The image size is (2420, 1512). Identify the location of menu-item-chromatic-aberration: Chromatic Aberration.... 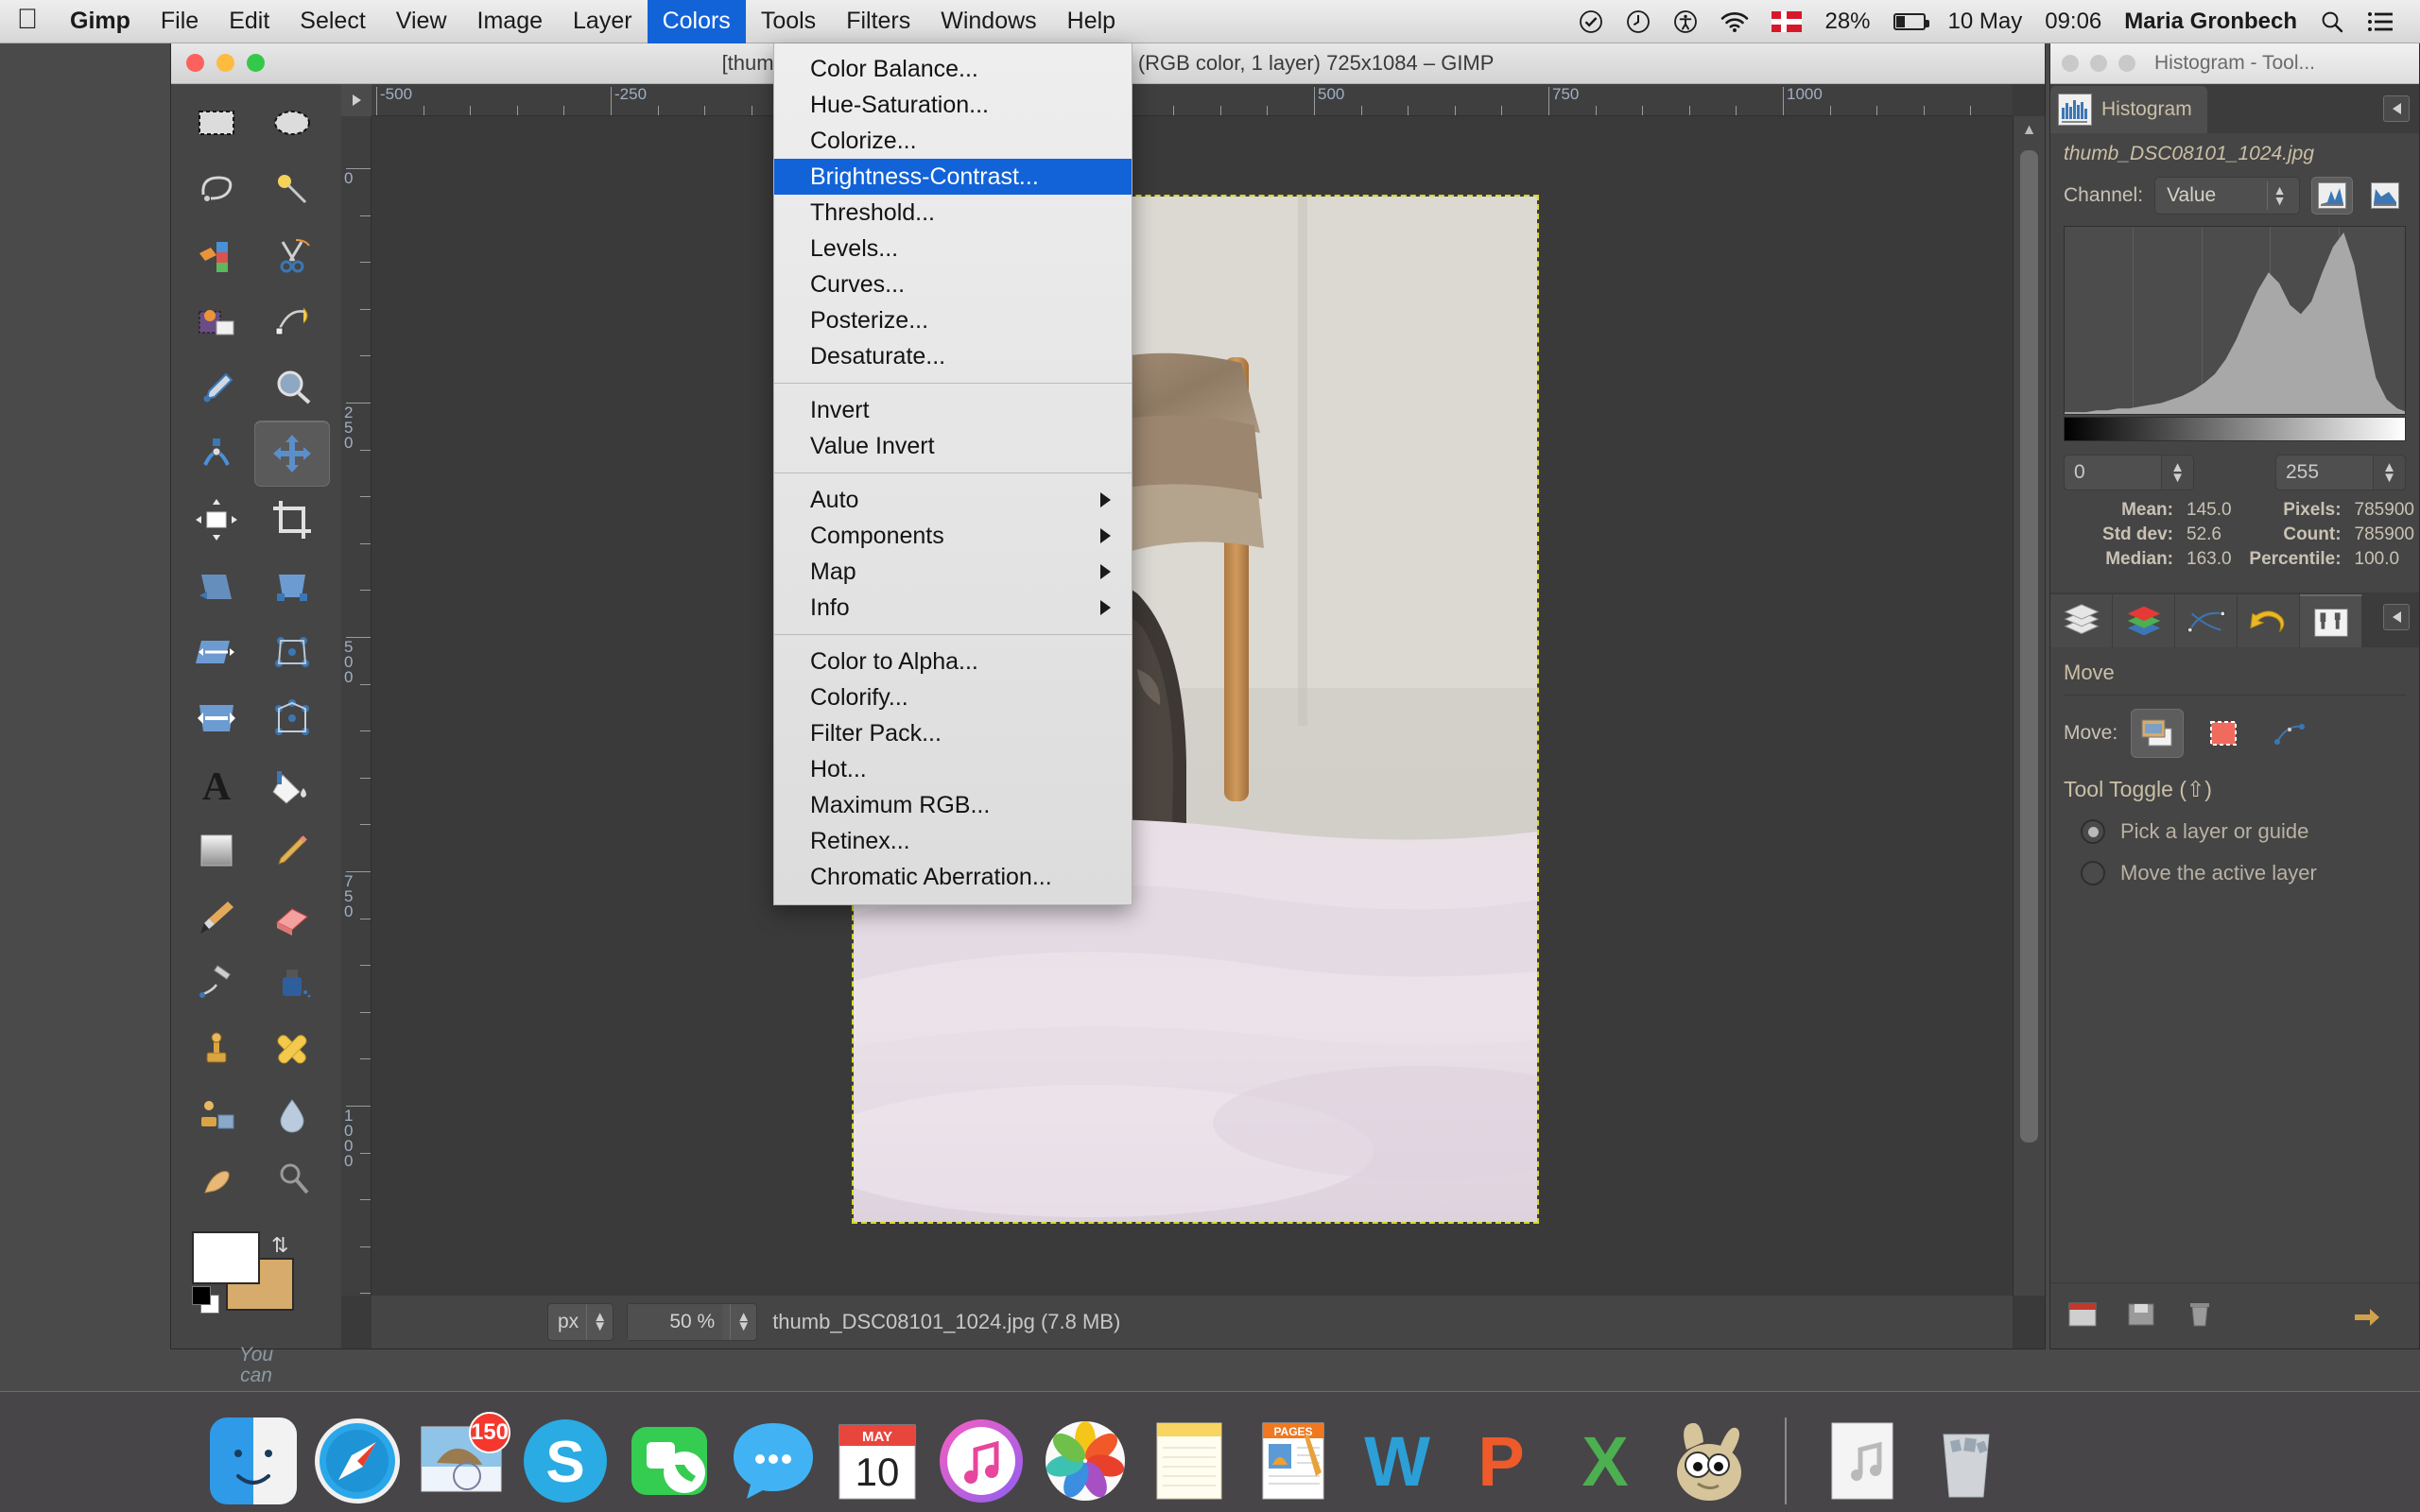
(953, 877).